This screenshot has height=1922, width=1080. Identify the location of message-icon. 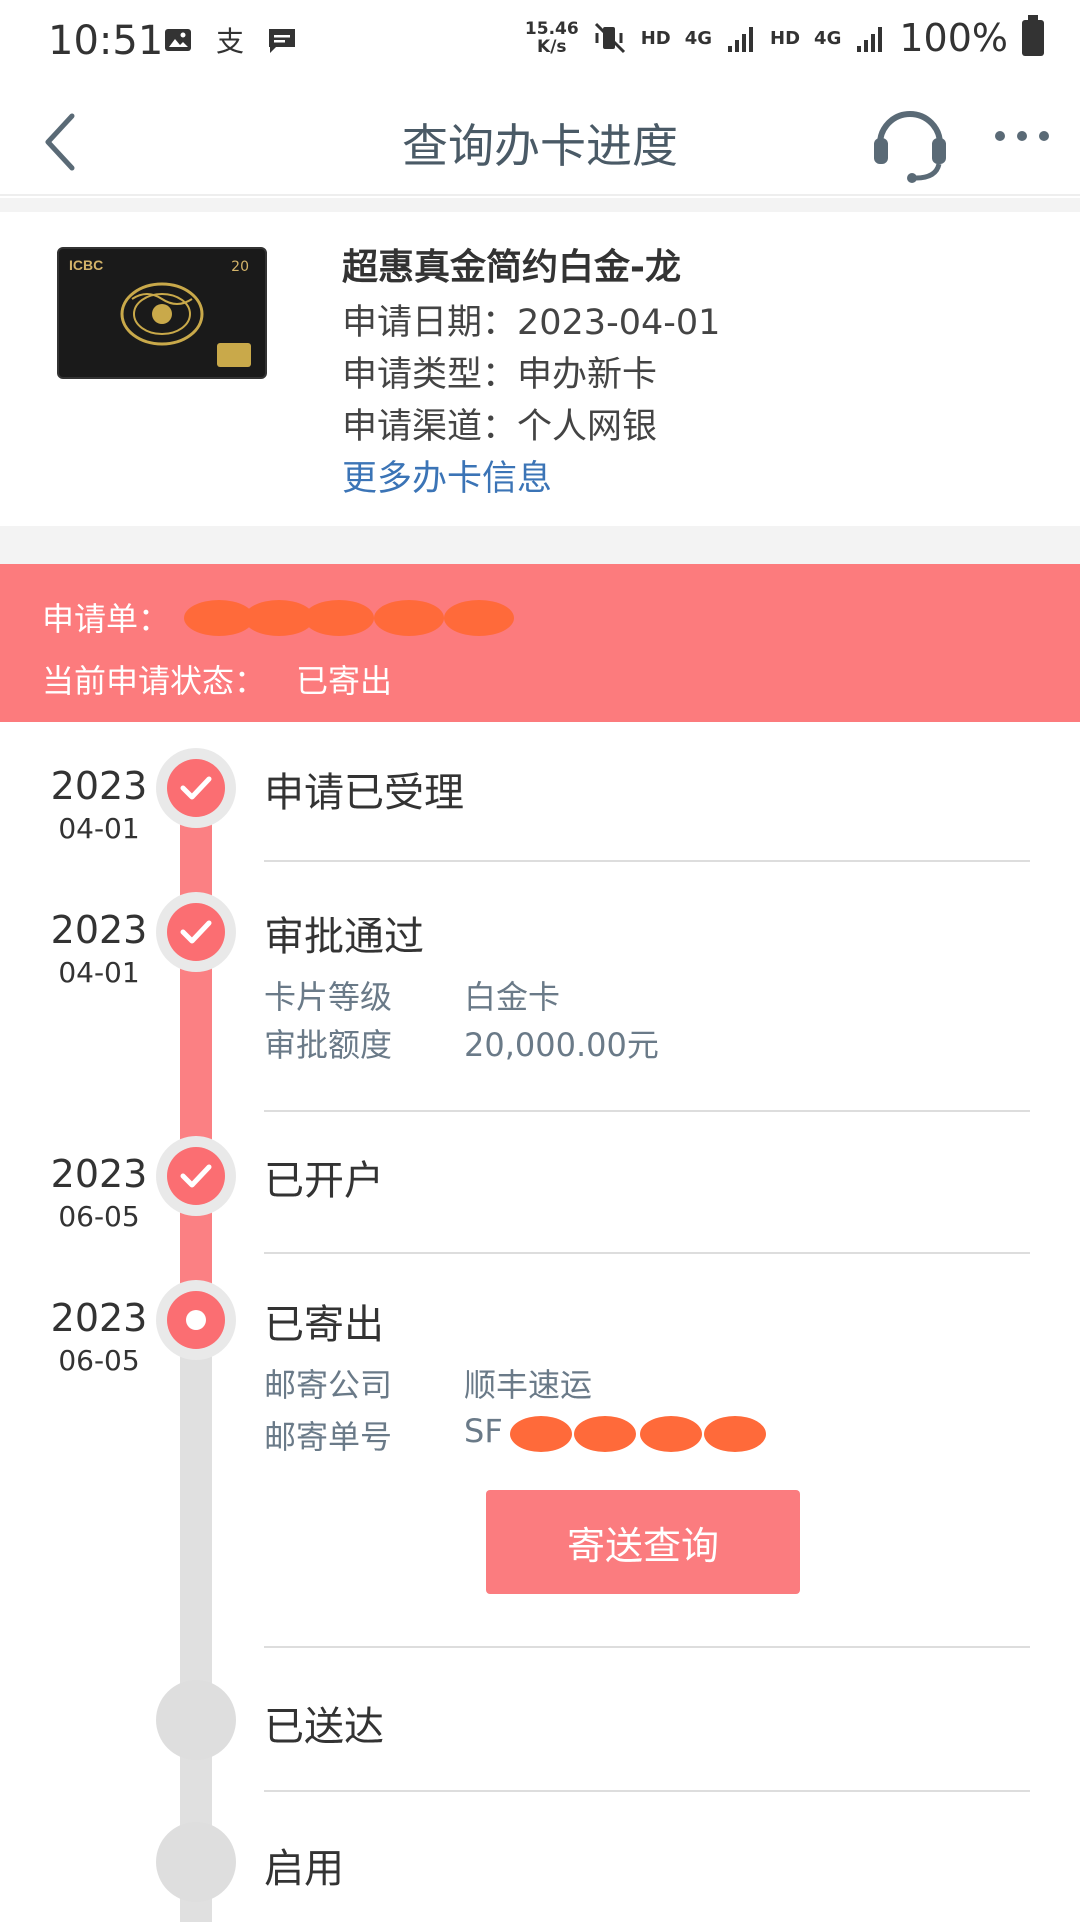
(282, 41).